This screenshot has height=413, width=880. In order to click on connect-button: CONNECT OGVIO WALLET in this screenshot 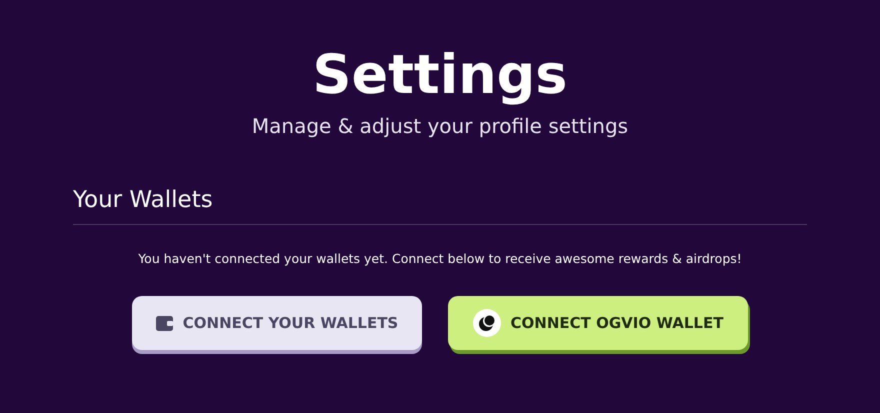, I will do `click(598, 323)`.